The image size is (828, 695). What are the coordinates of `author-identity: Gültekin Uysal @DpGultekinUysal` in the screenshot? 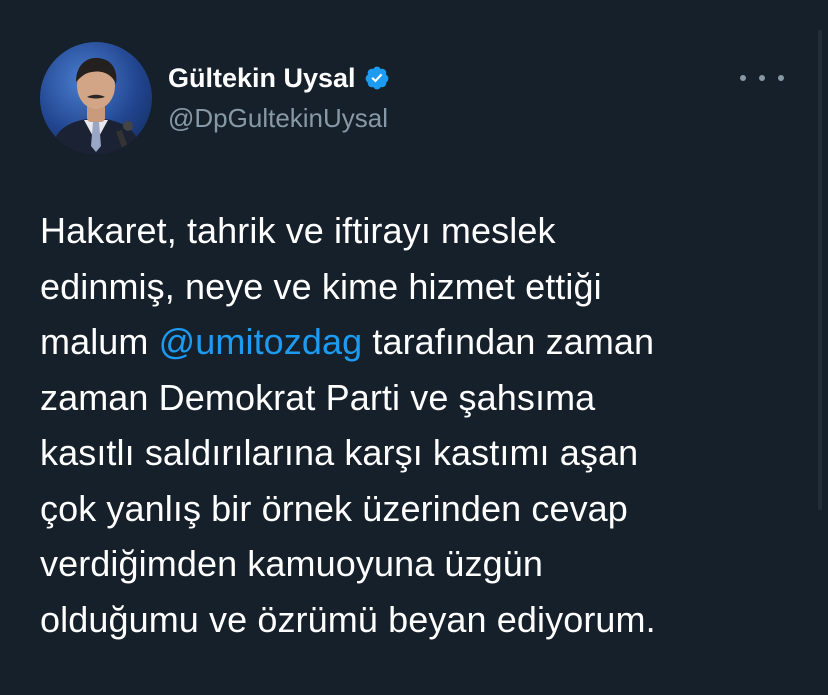 It's located at (279, 98).